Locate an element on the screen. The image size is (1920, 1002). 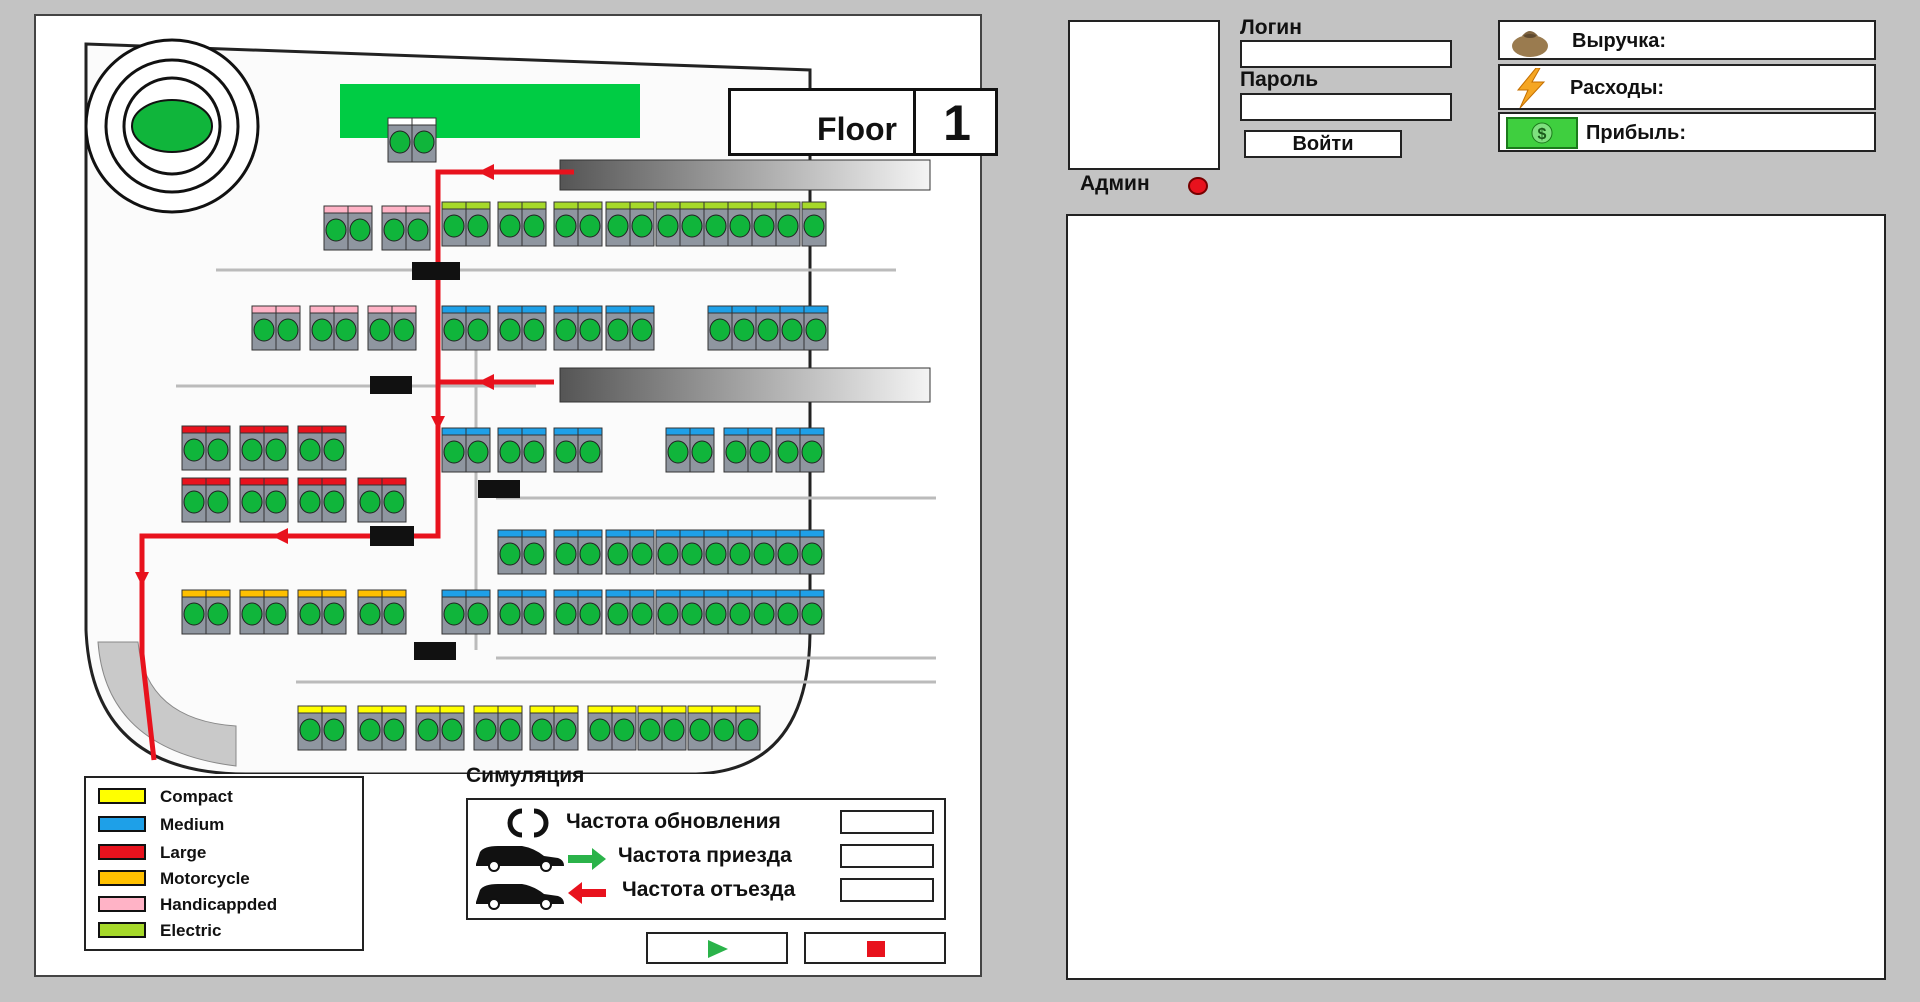
admin-status-indicator is located at coordinates (1198, 186).